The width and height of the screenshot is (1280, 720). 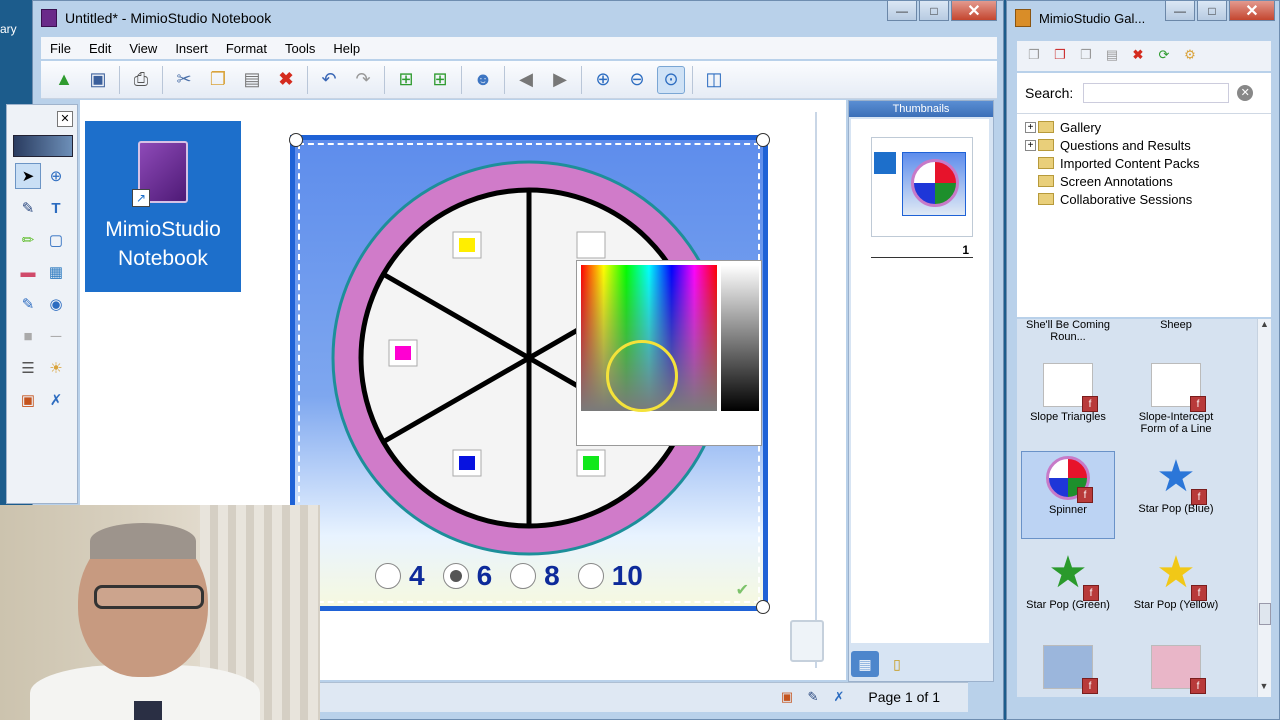 I want to click on highlighter-tool-icon: ✏, so click(x=28, y=240).